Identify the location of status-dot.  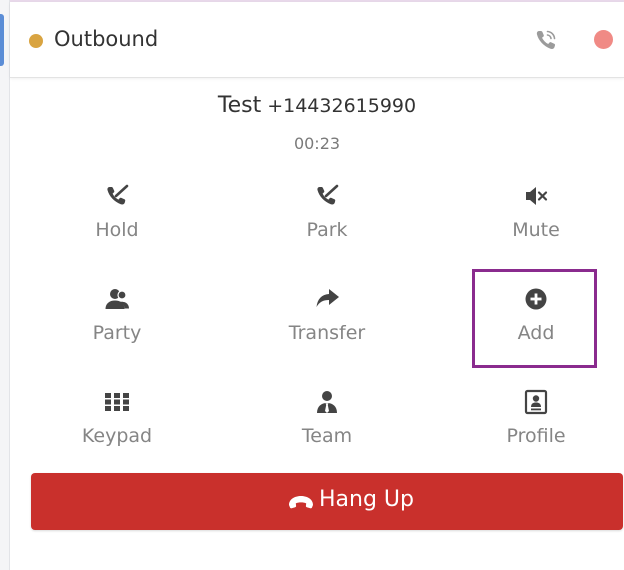
(36, 41).